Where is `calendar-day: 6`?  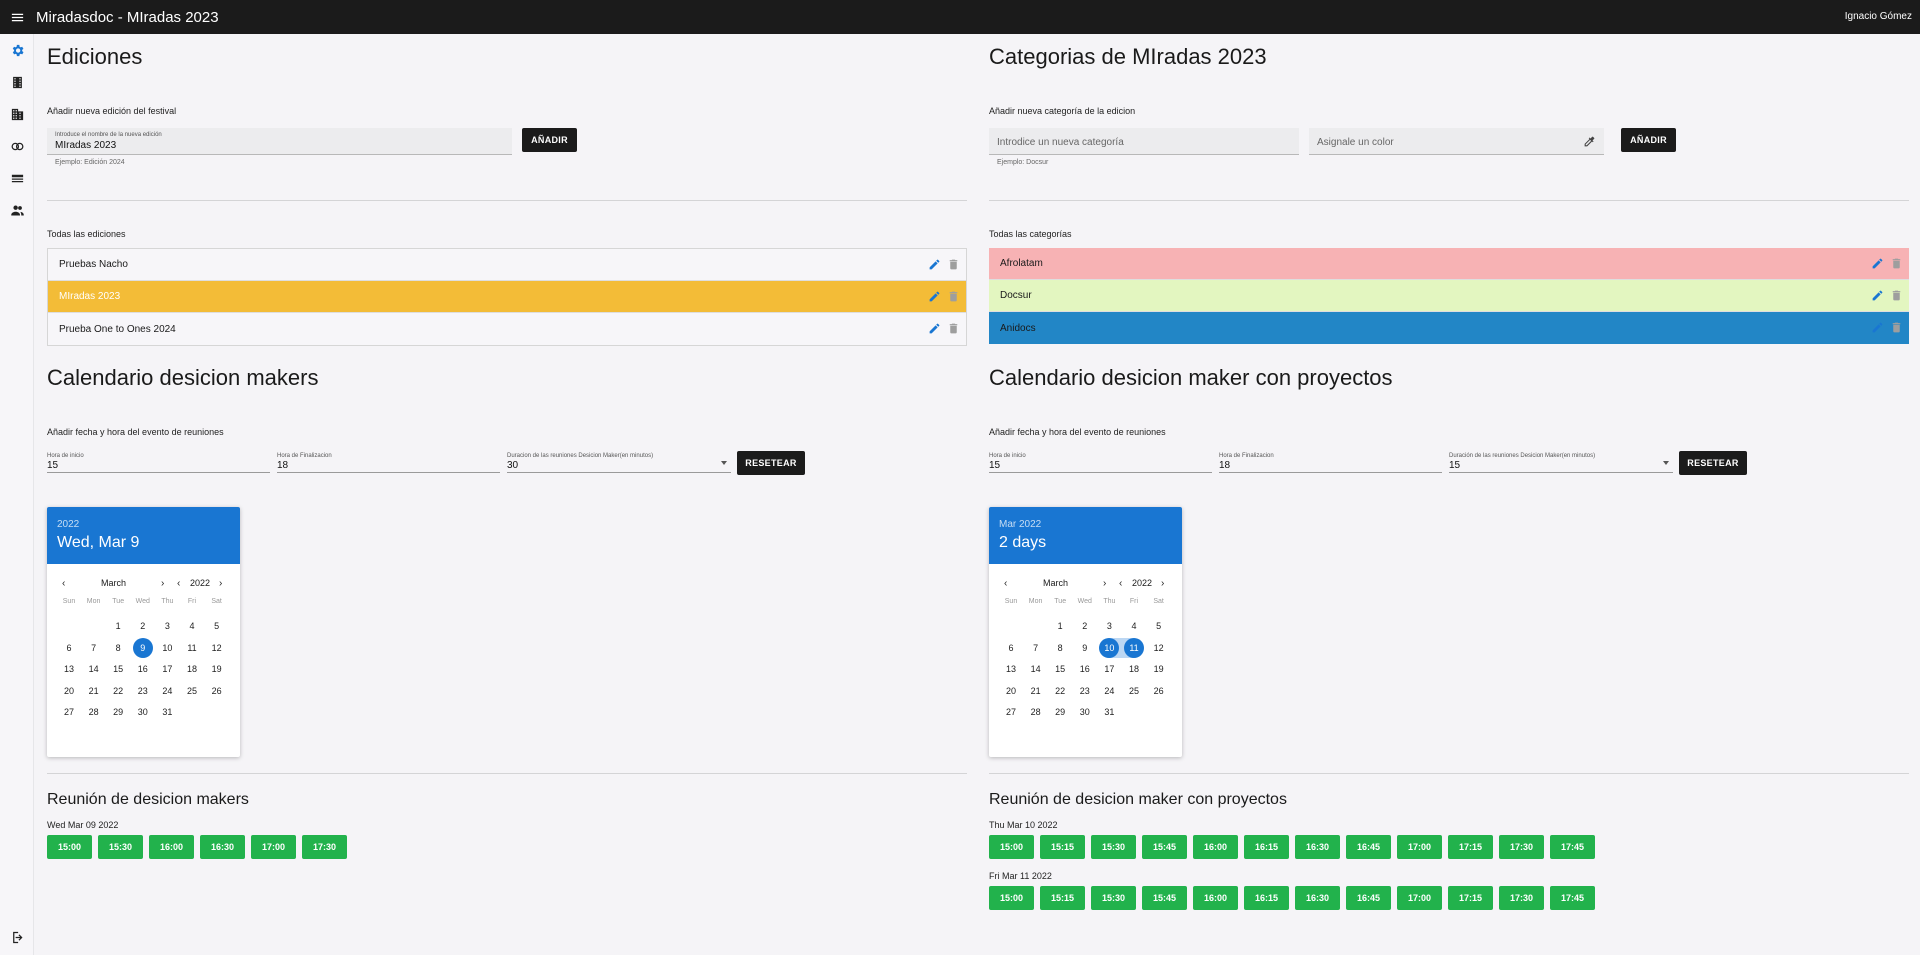
calendar-day: 6 is located at coordinates (69, 648).